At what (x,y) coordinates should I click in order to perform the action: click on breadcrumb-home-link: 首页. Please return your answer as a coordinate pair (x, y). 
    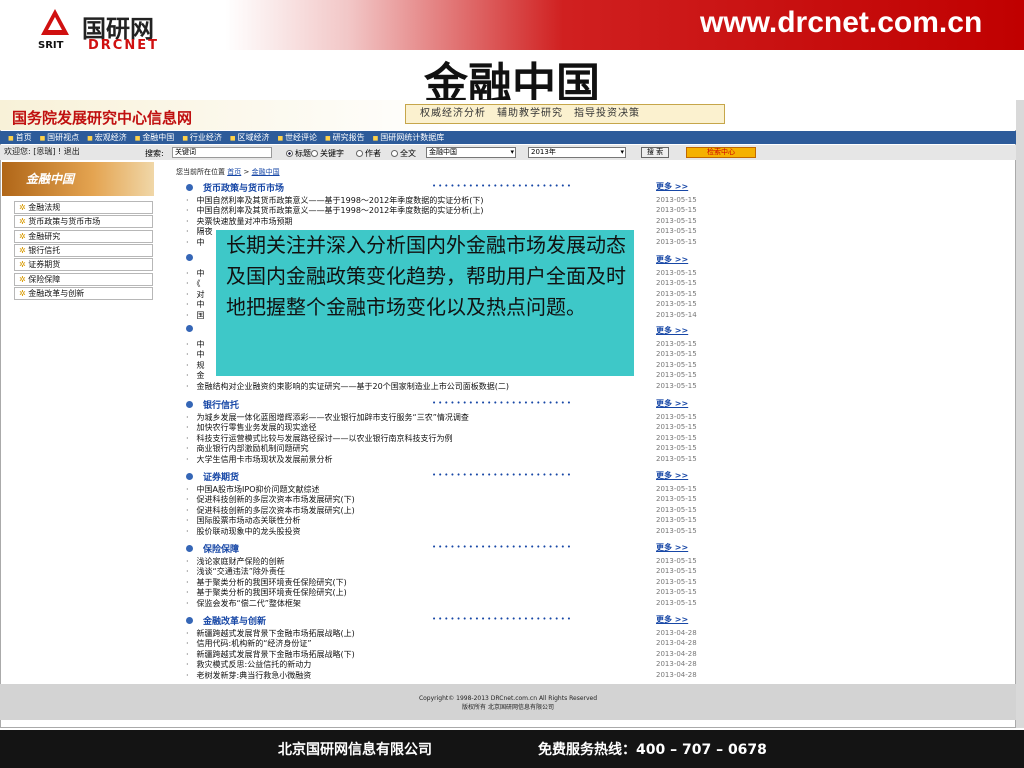
    Looking at the image, I should click on (234, 172).